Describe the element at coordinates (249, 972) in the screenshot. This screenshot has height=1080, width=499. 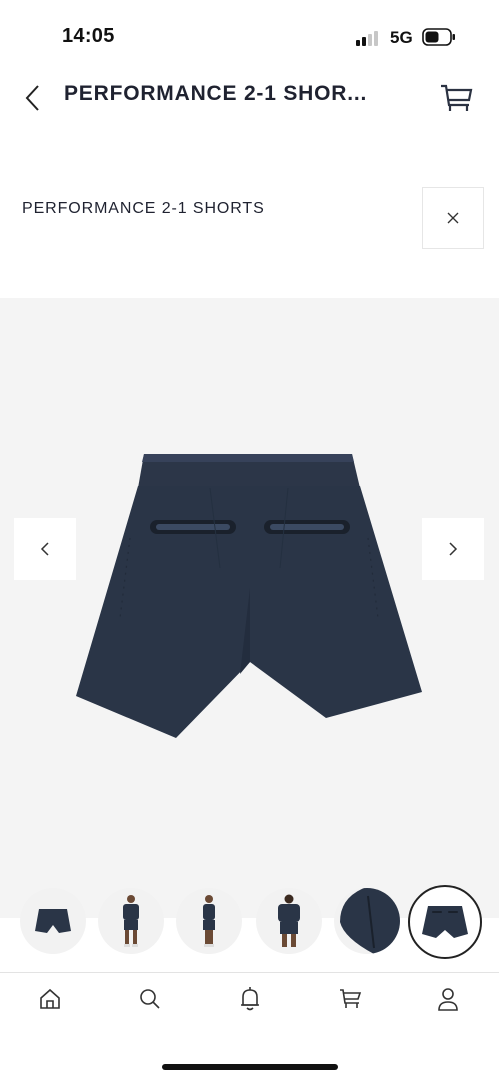
I see `tab-bar-divider` at that location.